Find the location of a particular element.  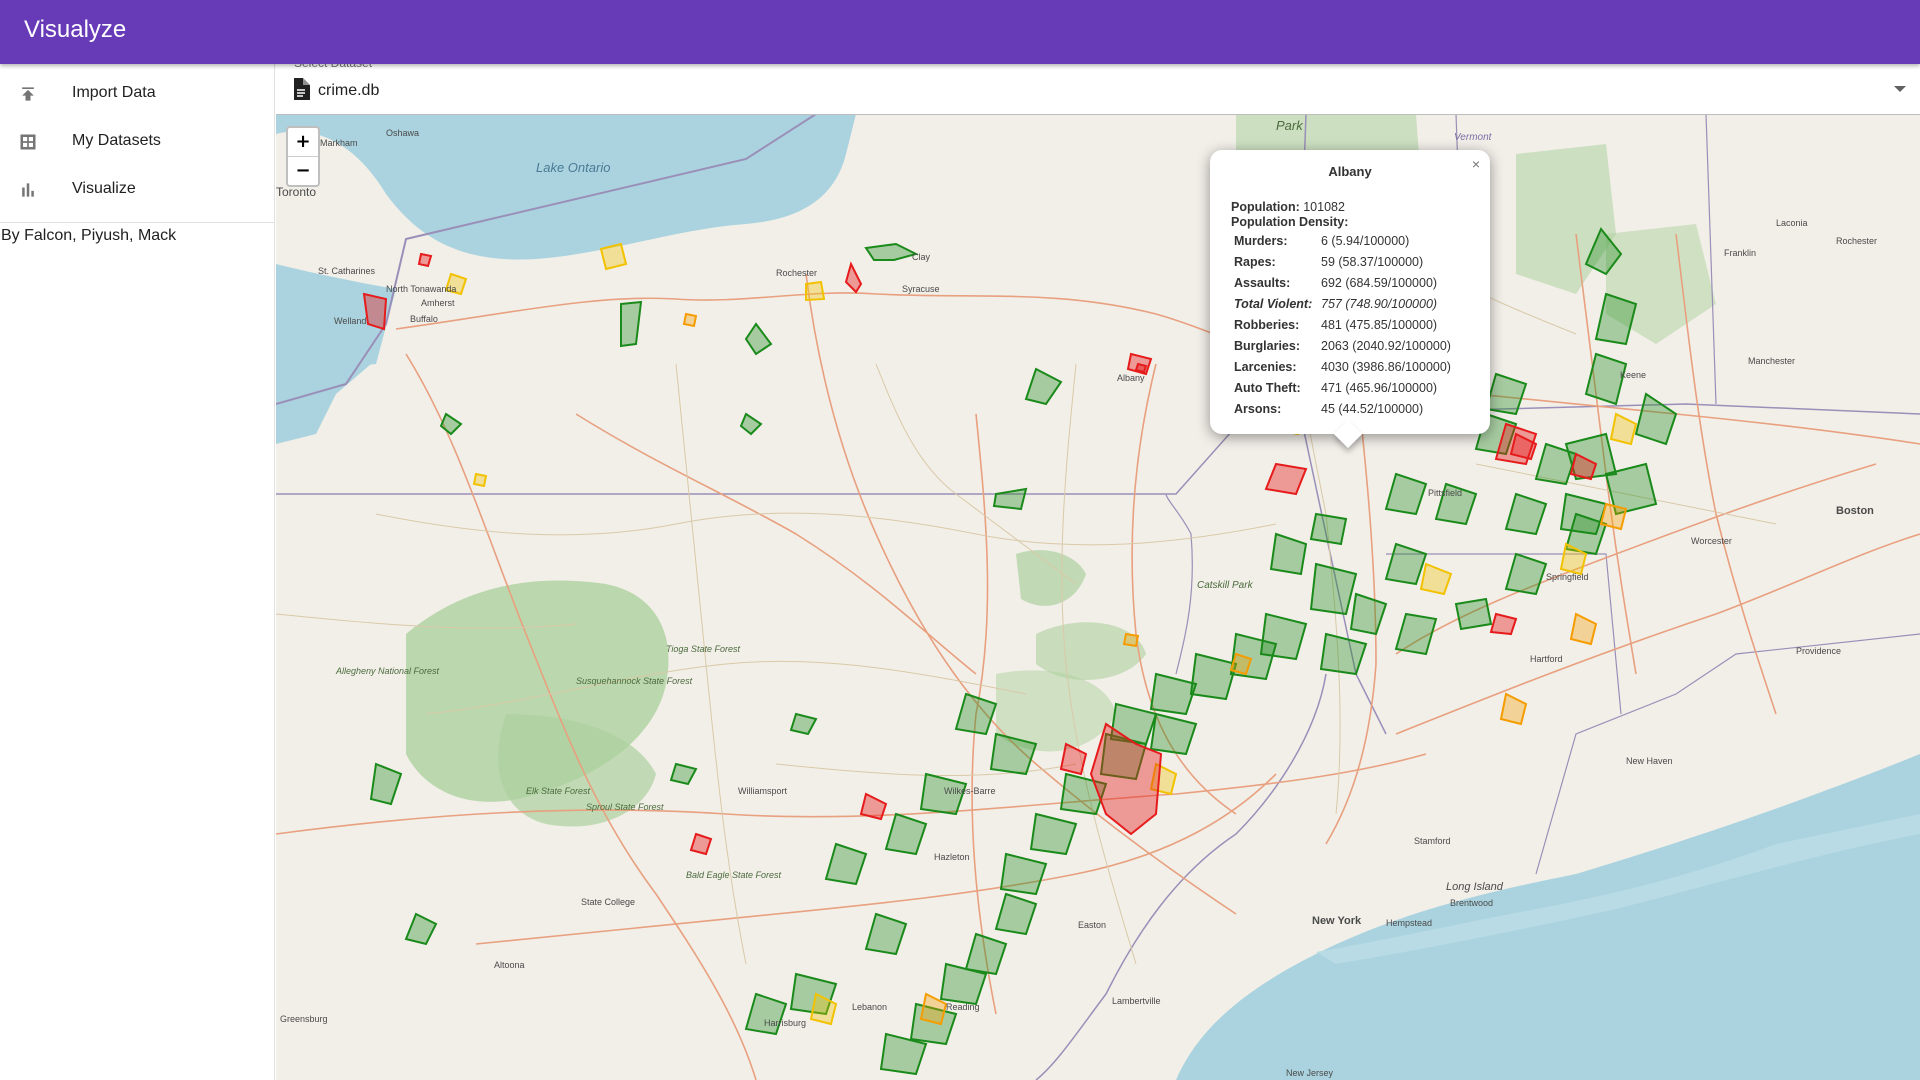

map-label-st-catharines: St. Catharines is located at coordinates (347, 271).